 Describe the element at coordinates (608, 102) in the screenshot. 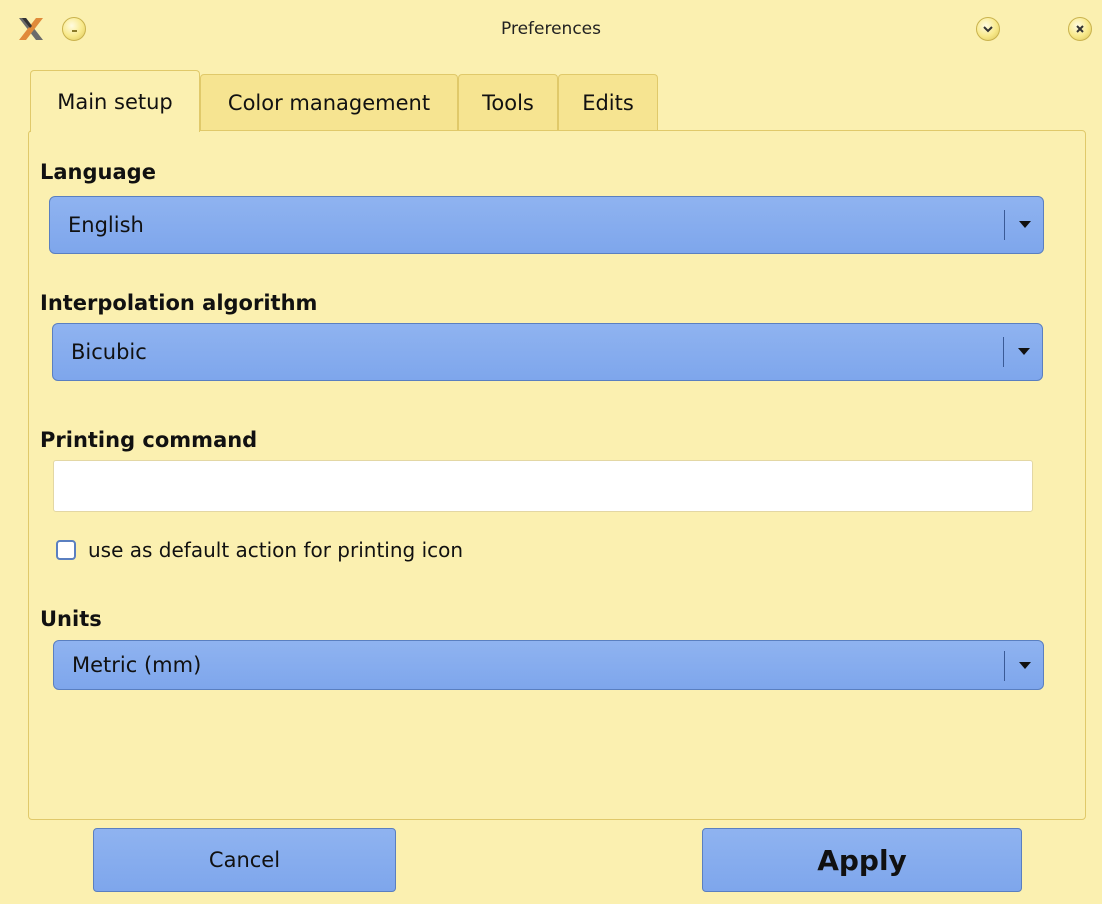

I see `tab-edits: Edits` at that location.